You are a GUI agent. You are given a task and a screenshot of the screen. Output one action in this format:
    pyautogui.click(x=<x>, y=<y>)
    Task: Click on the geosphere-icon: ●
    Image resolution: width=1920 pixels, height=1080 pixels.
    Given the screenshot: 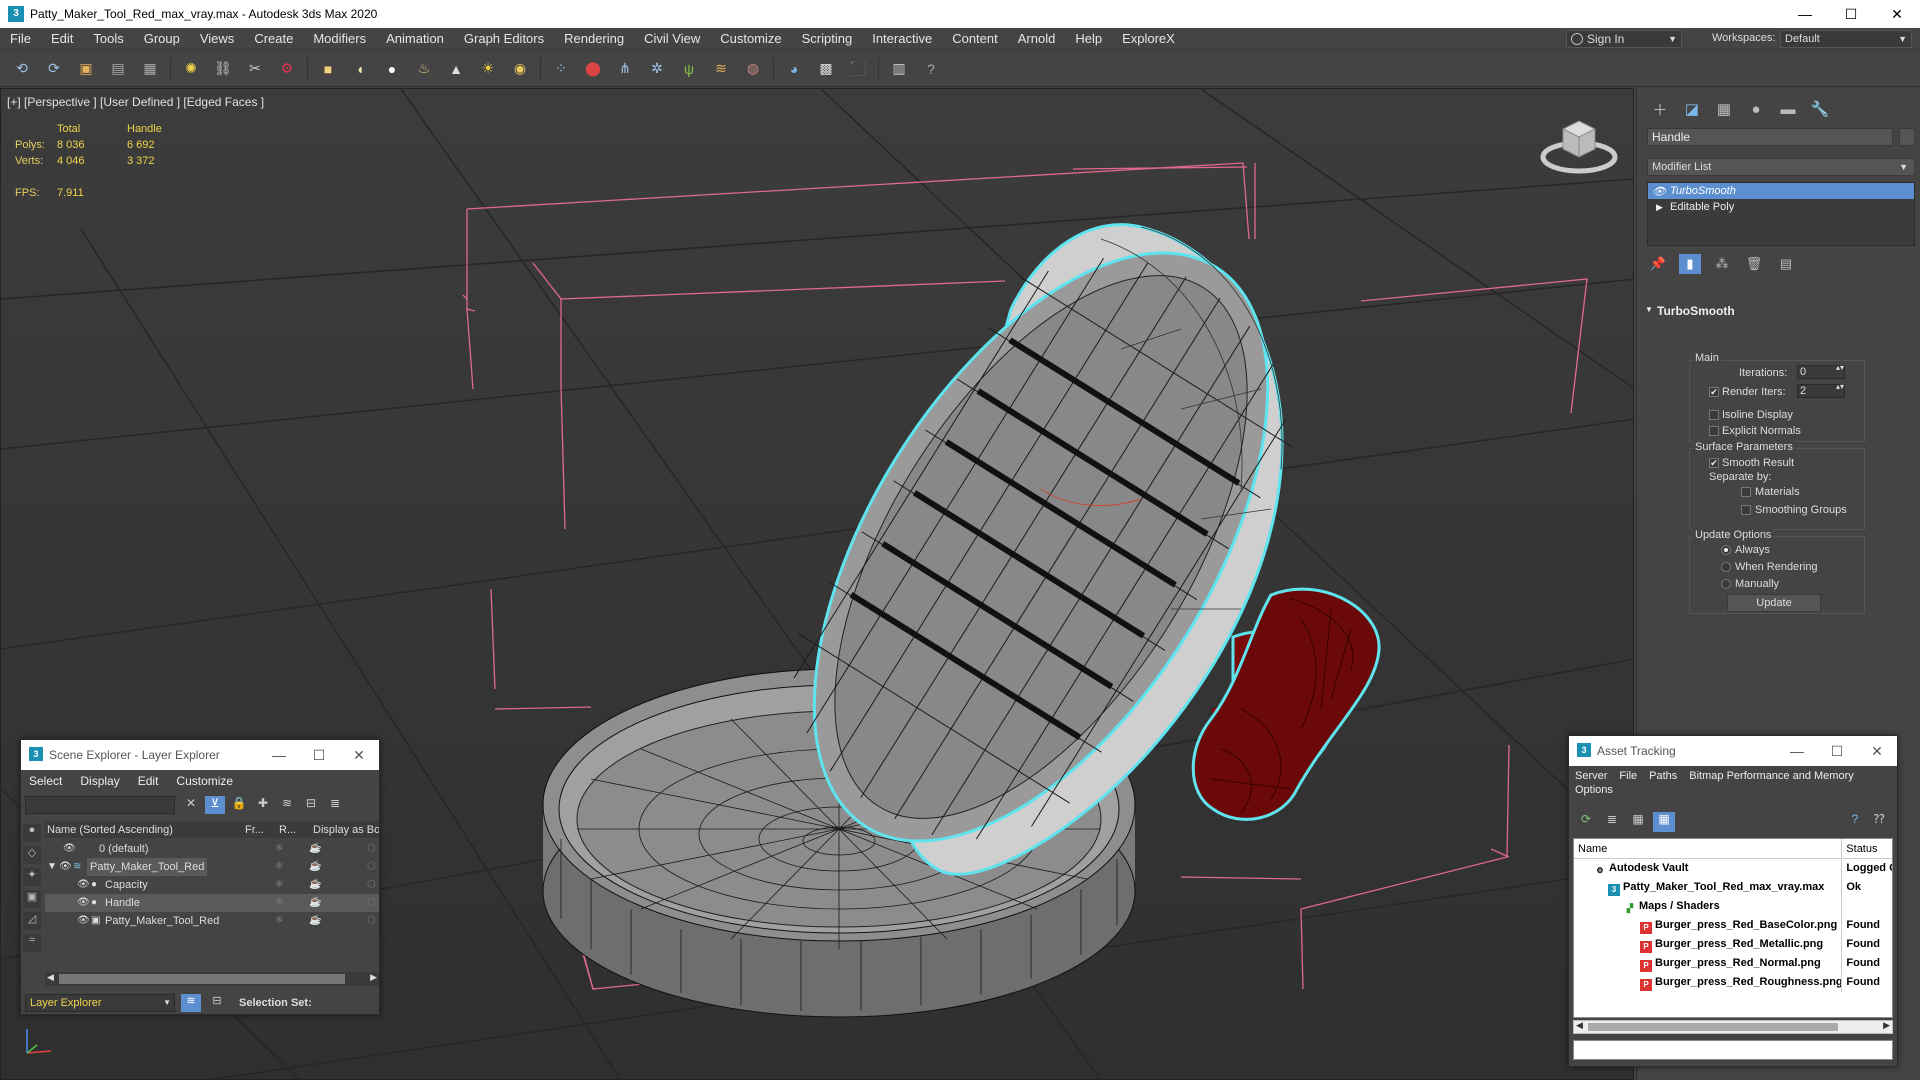 What is the action you would take?
    pyautogui.click(x=392, y=69)
    